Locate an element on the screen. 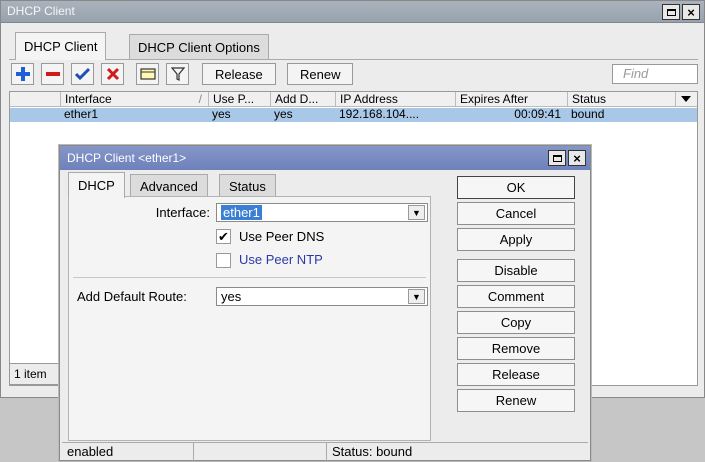 This screenshot has height=462, width=705. remove-button is located at coordinates (52, 74).